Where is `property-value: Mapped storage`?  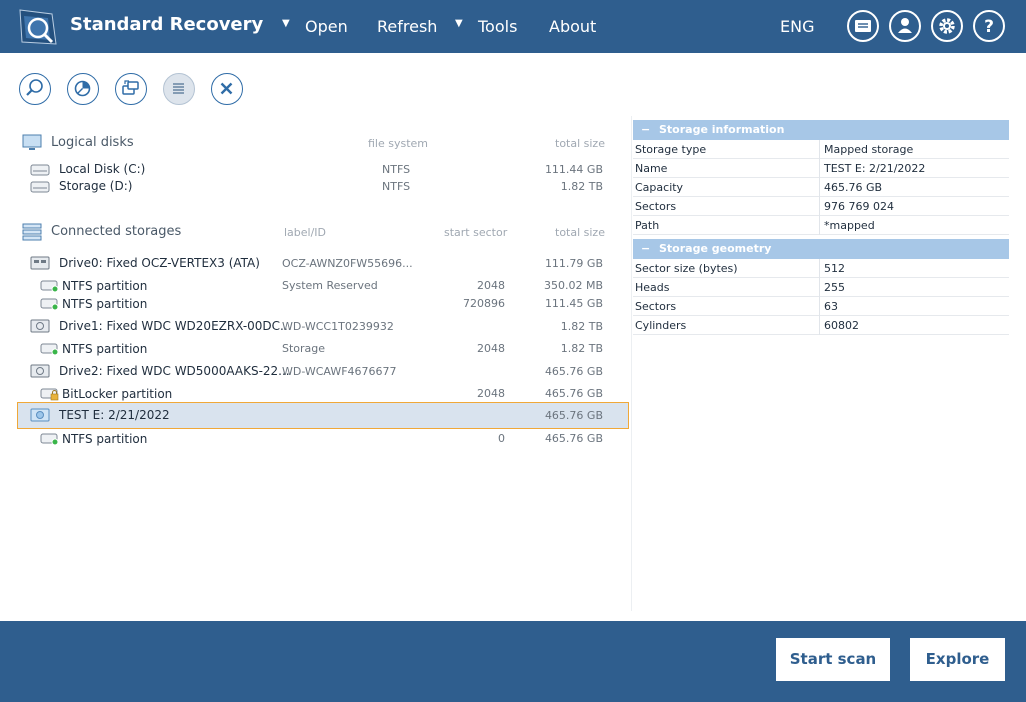
property-value: Mapped storage is located at coordinates (869, 149).